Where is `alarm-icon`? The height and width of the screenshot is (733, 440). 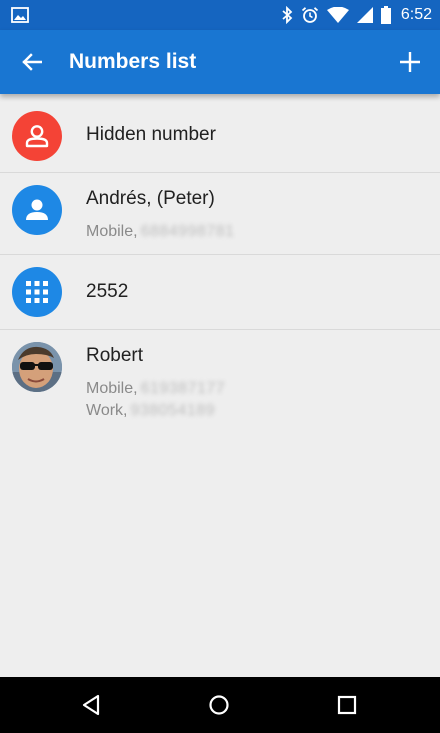
alarm-icon is located at coordinates (309, 15).